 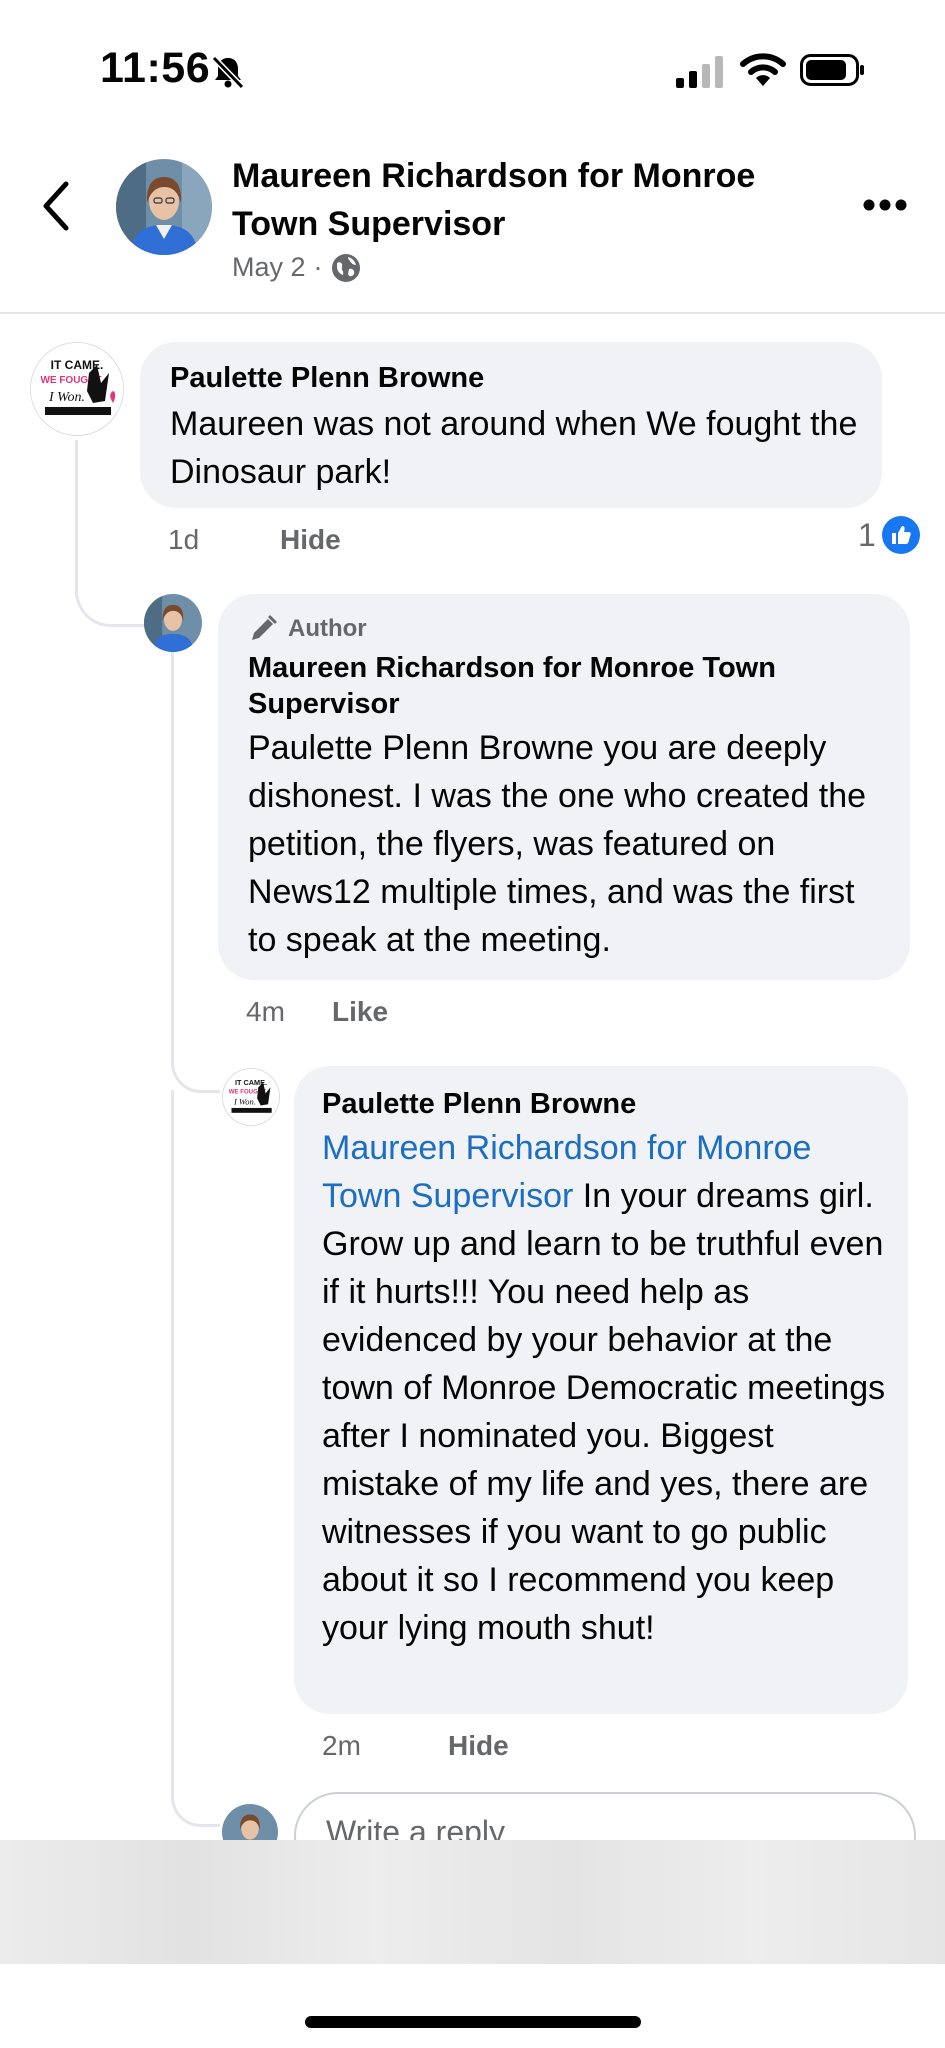 I want to click on comment-time: 4m, so click(x=265, y=1011).